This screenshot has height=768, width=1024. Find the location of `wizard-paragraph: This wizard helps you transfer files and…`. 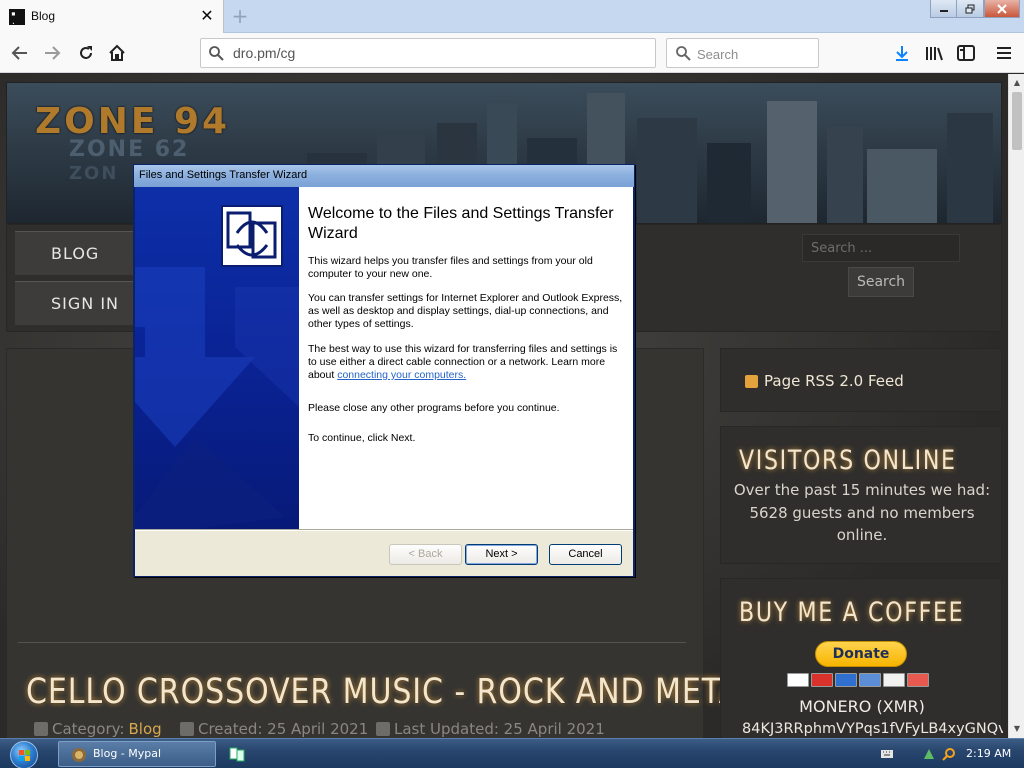

wizard-paragraph: This wizard helps you transfer files and… is located at coordinates (450, 267).